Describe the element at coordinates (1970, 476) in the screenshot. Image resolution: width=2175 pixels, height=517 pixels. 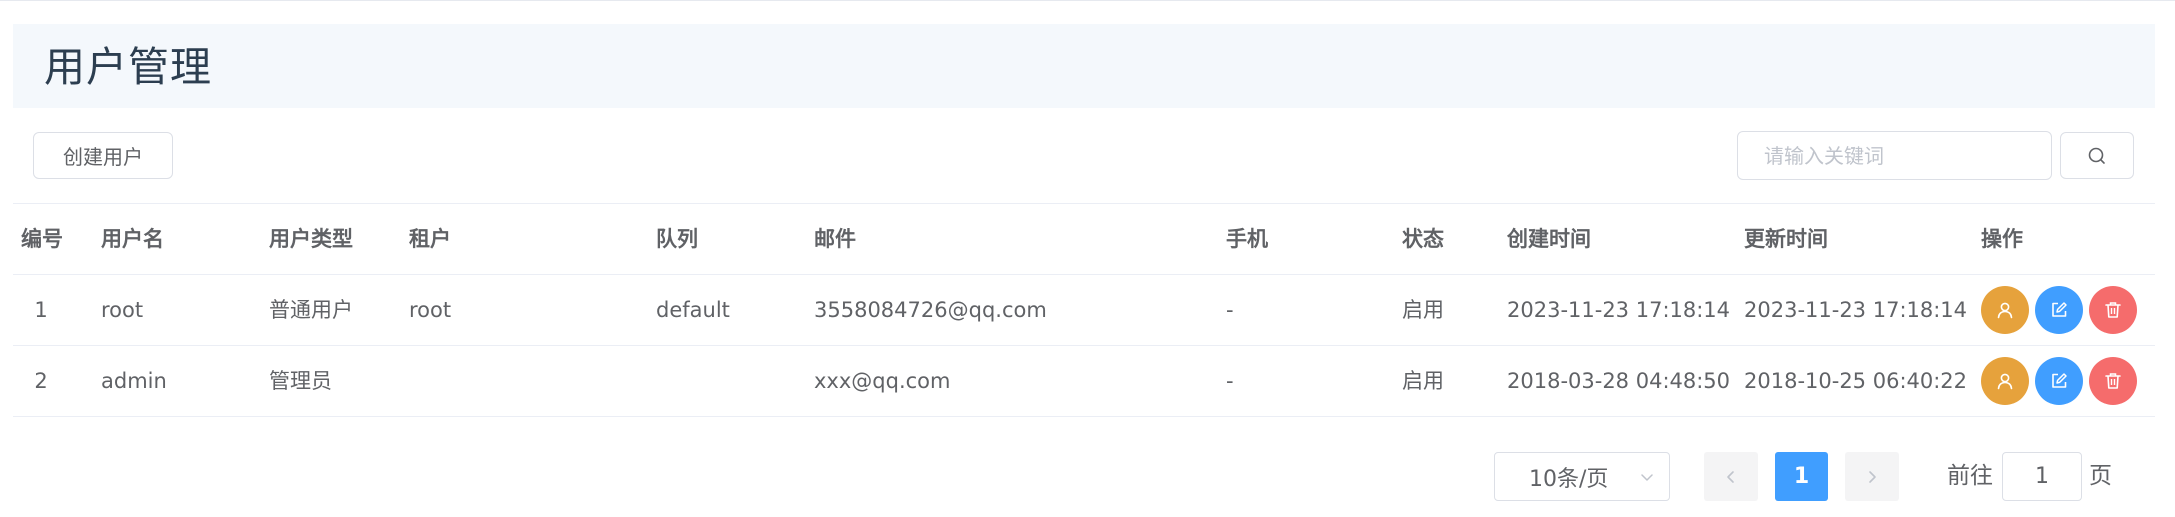
I see `goto-label: 前往` at that location.